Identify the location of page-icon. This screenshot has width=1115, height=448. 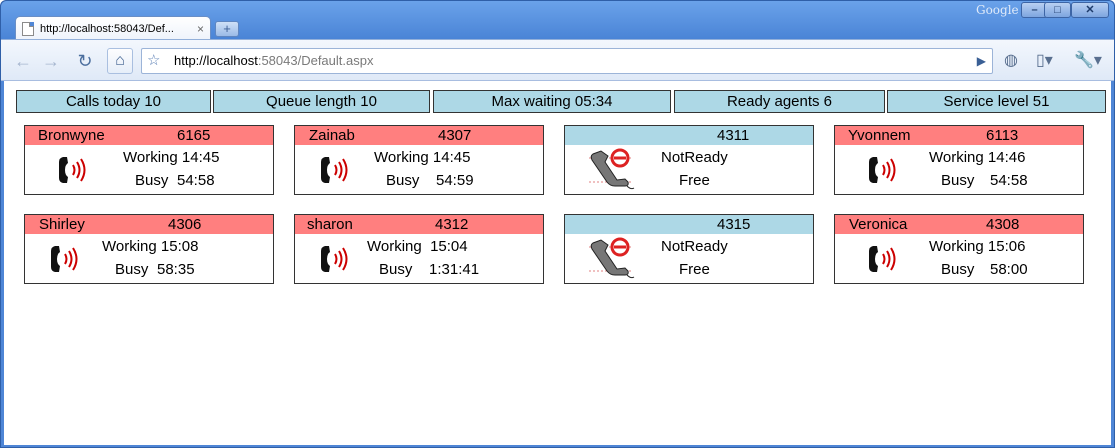
(28, 28).